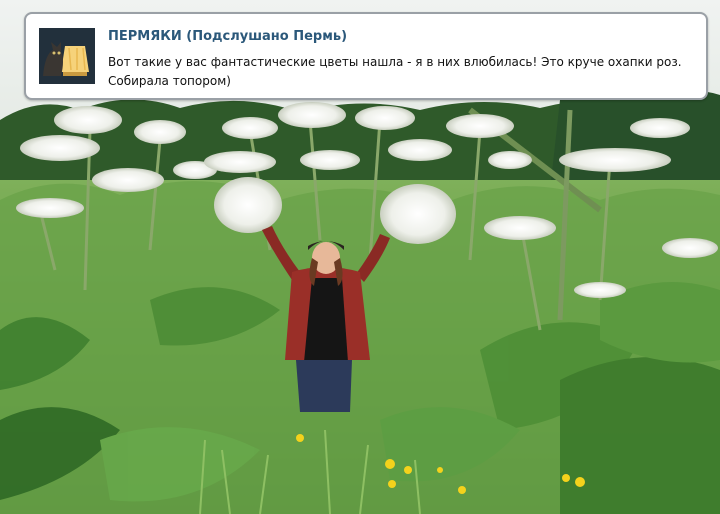  I want to click on cat-with-lamp-avatar-icon, so click(67, 56).